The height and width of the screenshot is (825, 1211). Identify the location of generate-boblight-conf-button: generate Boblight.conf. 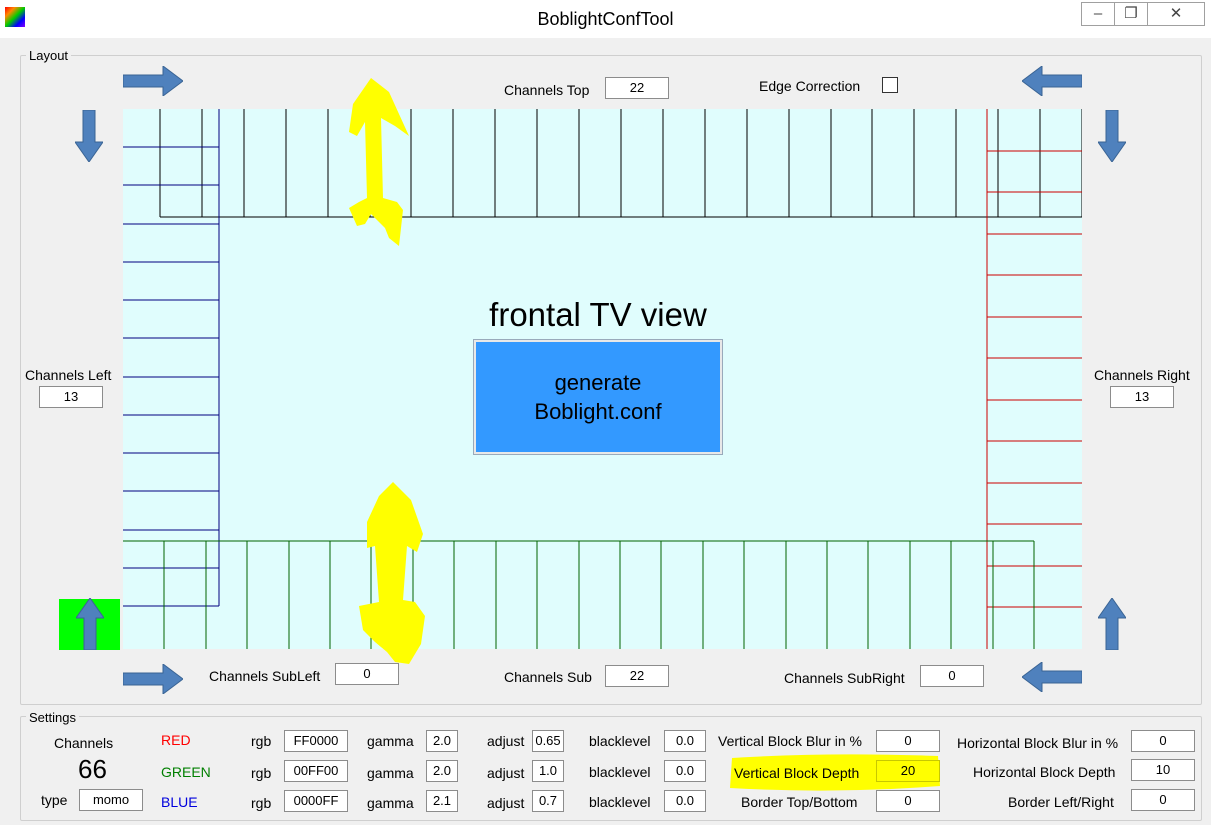
(598, 397).